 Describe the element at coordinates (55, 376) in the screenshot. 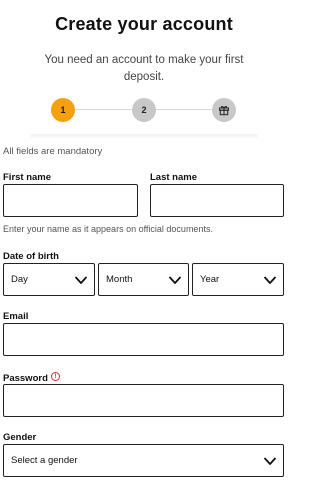

I see `info-icon: !` at that location.